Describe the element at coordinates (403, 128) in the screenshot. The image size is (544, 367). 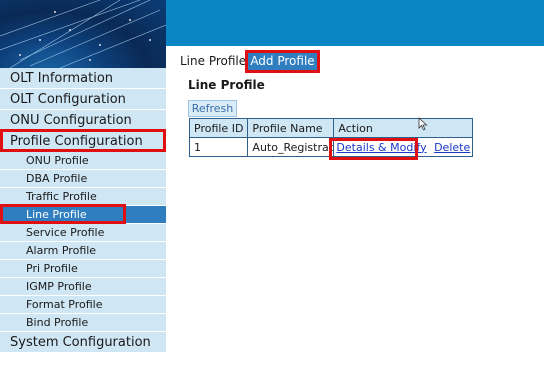
I see `column-header-action: Action` at that location.